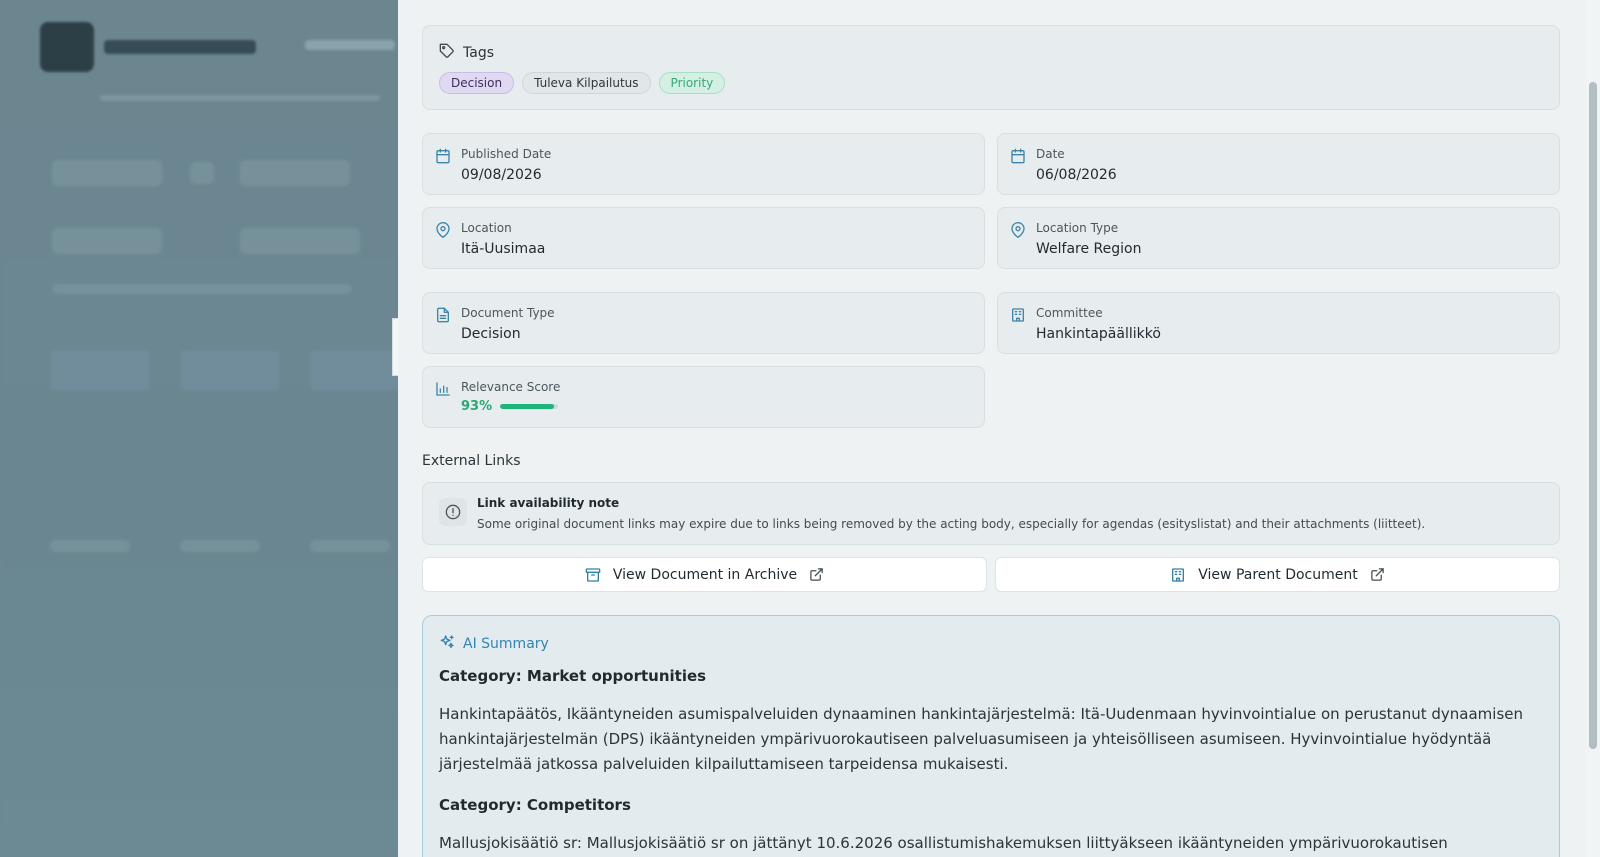 Image resolution: width=1600 pixels, height=857 pixels. Describe the element at coordinates (501, 175) in the screenshot. I see `published-date-value: 09/08/2026` at that location.